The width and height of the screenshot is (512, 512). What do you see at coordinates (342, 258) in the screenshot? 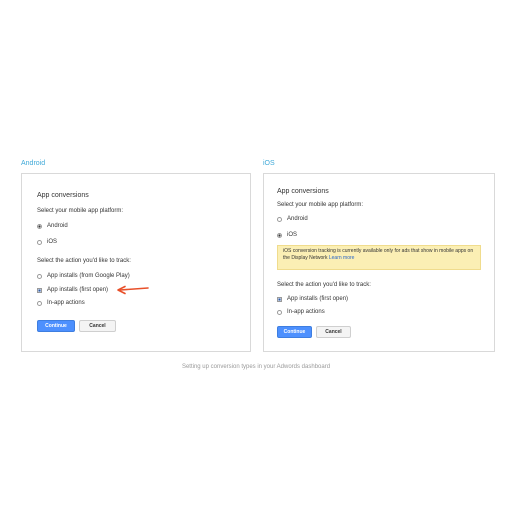
I see `learn-more-link: Learn more` at bounding box center [342, 258].